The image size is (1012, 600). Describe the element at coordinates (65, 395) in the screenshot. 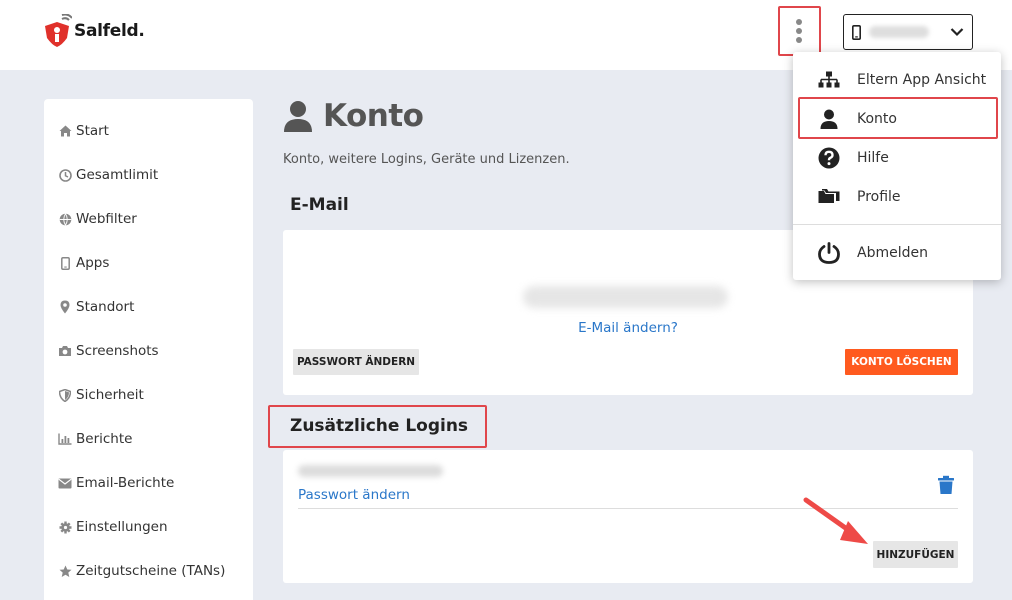

I see `shield-icon` at that location.